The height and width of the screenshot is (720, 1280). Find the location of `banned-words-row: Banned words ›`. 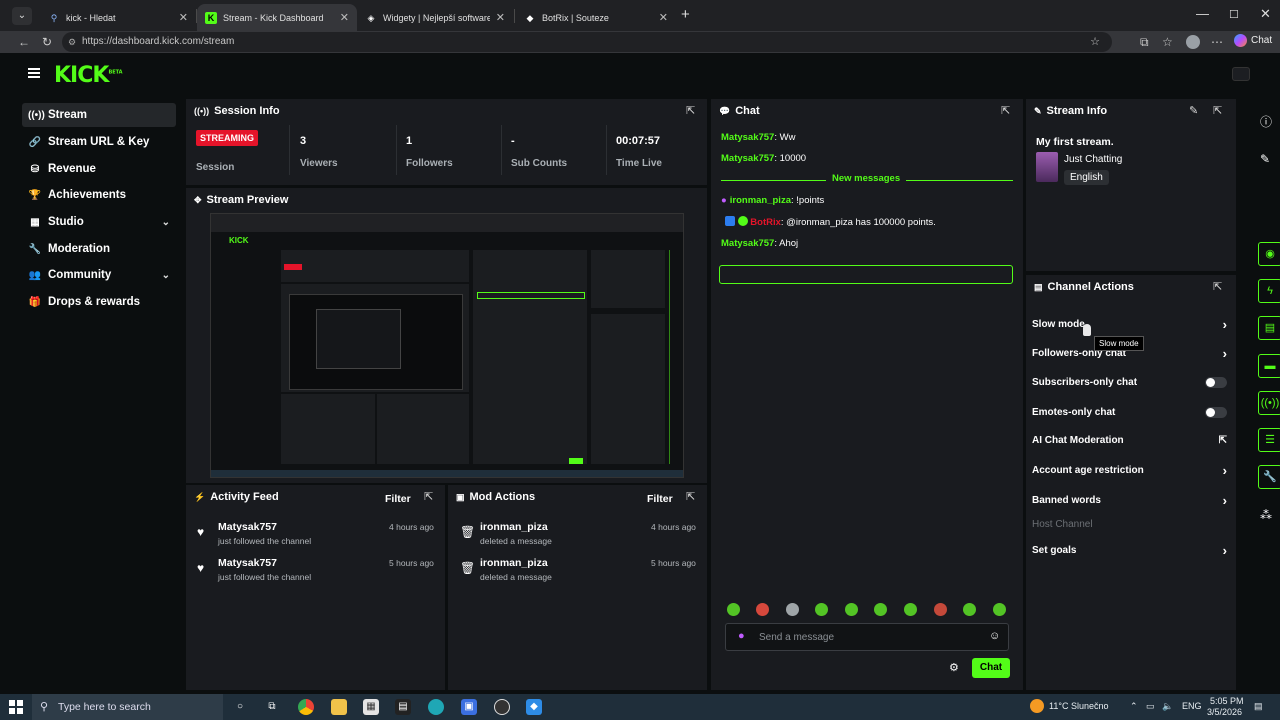

banned-words-row: Banned words › is located at coordinates (1129, 500).